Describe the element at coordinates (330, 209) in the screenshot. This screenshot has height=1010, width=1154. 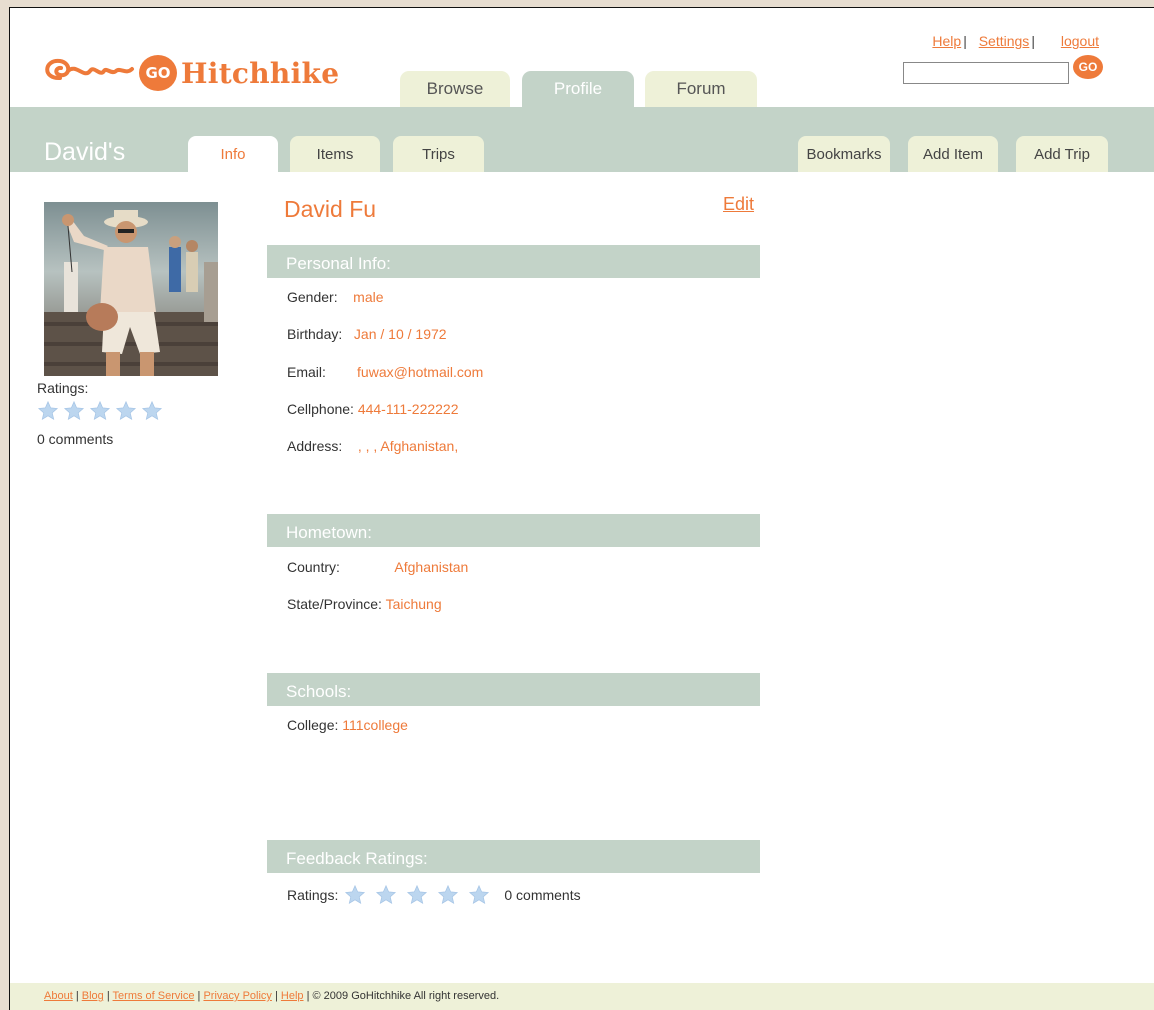
I see `profile-name: David Fu` at that location.